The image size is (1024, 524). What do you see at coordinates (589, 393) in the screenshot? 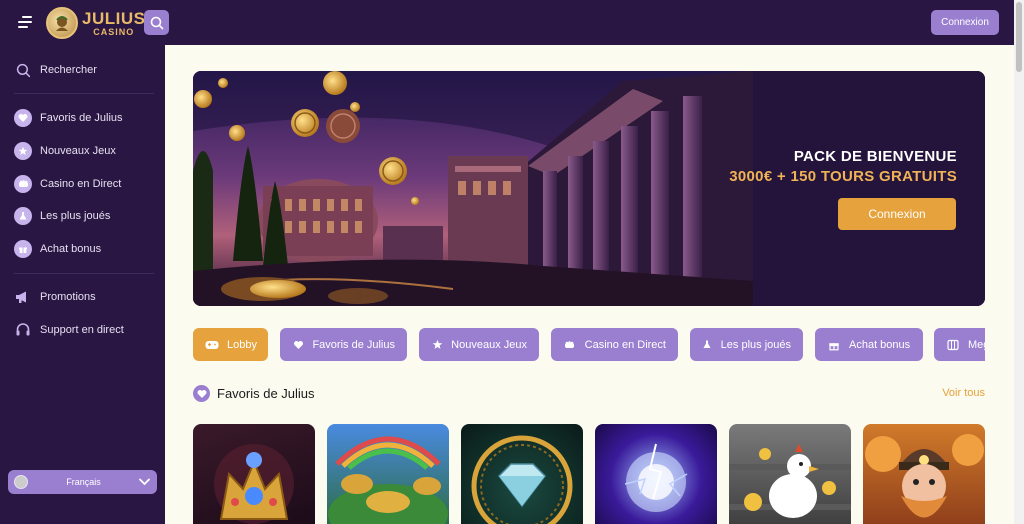
I see `section-header: Favoris de Julius Voir tous` at bounding box center [589, 393].